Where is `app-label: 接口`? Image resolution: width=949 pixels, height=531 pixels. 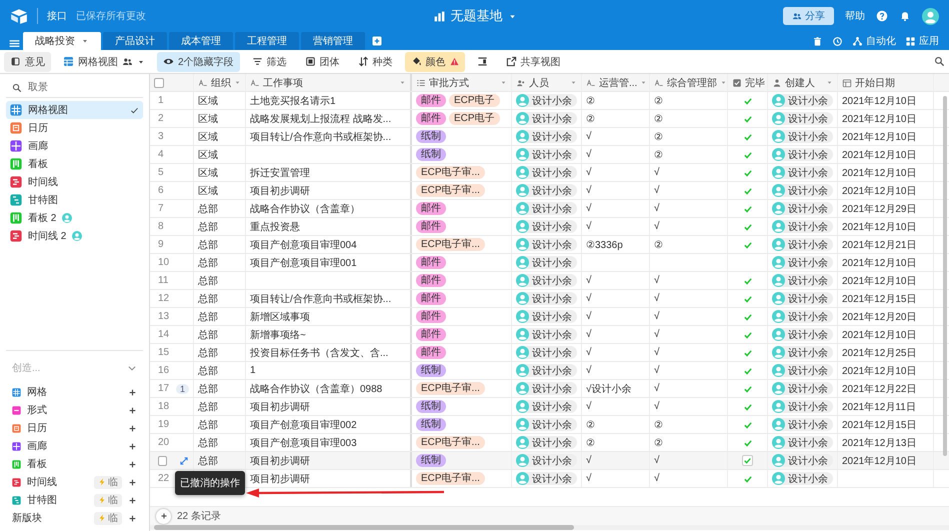
app-label: 接口 is located at coordinates (57, 16).